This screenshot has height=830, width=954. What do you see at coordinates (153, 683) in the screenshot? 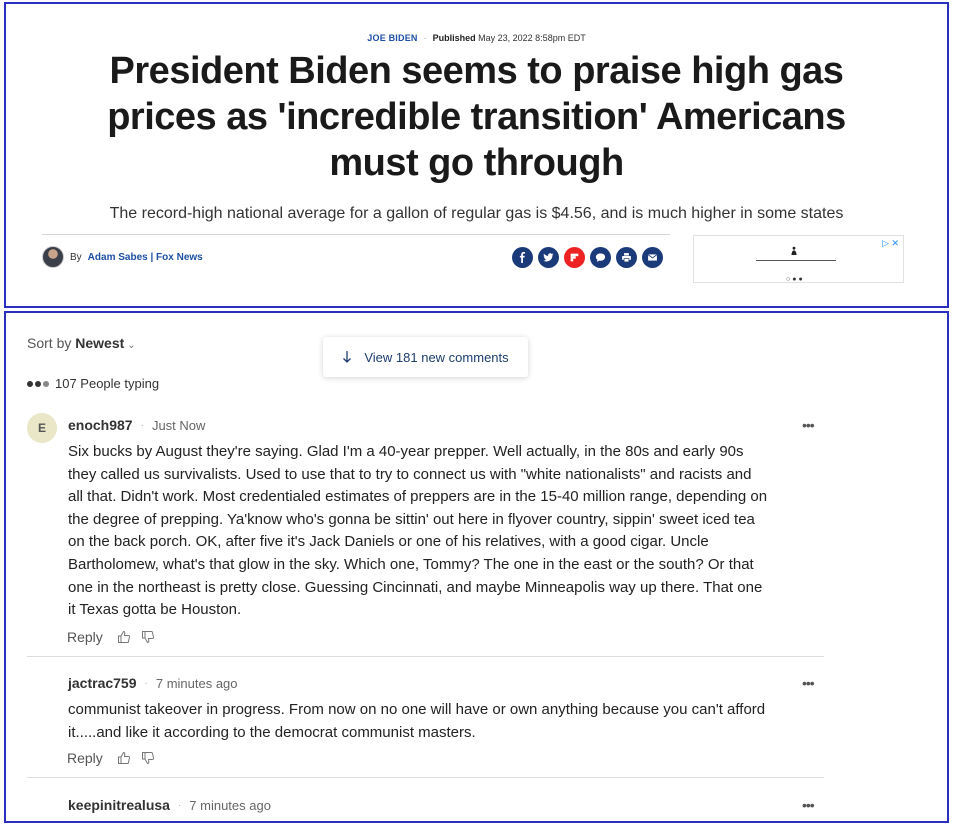
I see `comment-header: jactrac759 · 7 minutes ago` at bounding box center [153, 683].